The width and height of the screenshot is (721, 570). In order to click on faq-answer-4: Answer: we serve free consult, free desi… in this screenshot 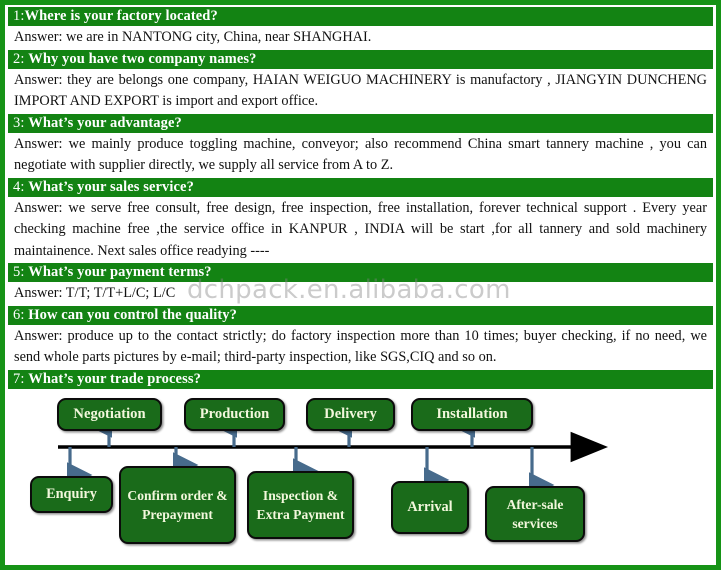, I will do `click(360, 229)`.